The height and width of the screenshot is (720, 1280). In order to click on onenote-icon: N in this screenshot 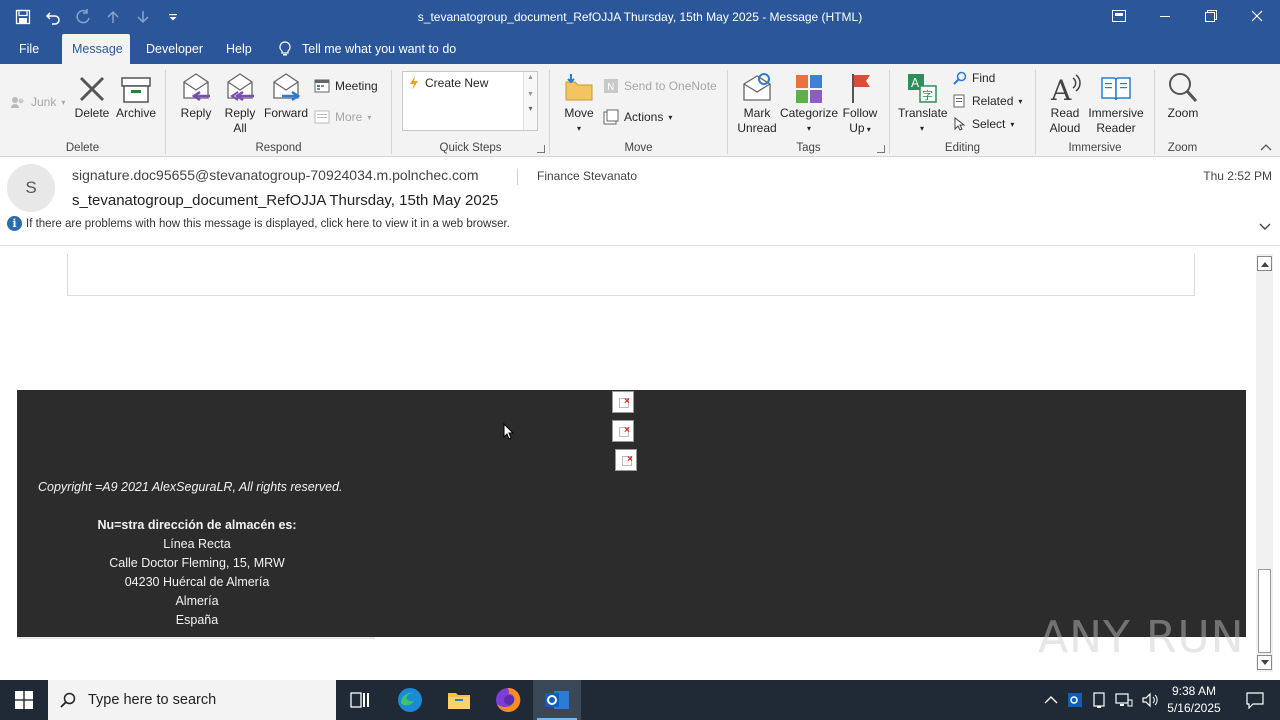, I will do `click(611, 86)`.